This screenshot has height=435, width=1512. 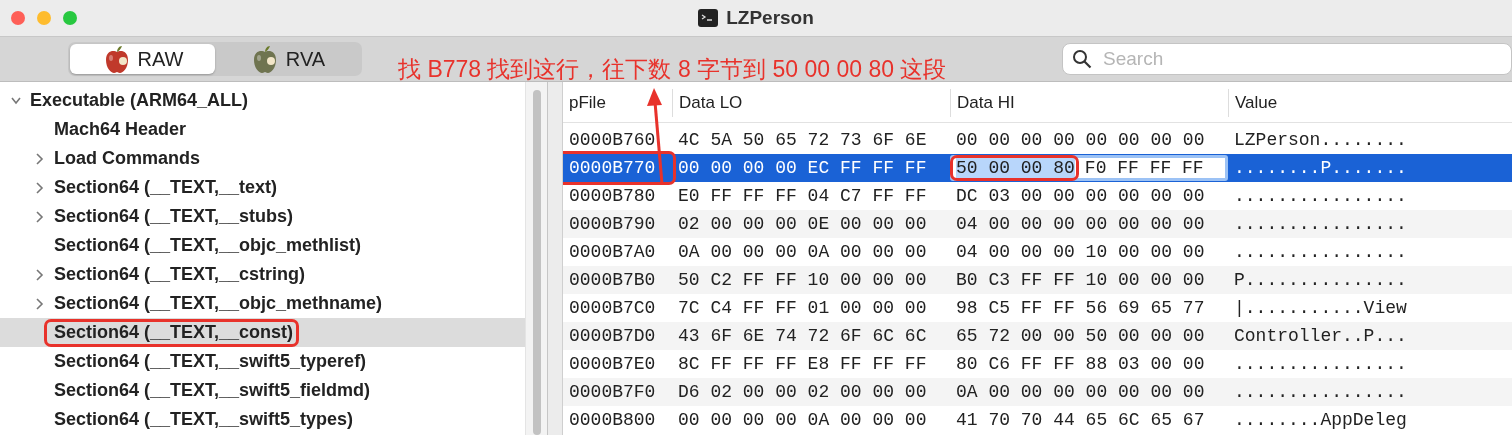 I want to click on column-header: pFile, so click(x=617, y=103).